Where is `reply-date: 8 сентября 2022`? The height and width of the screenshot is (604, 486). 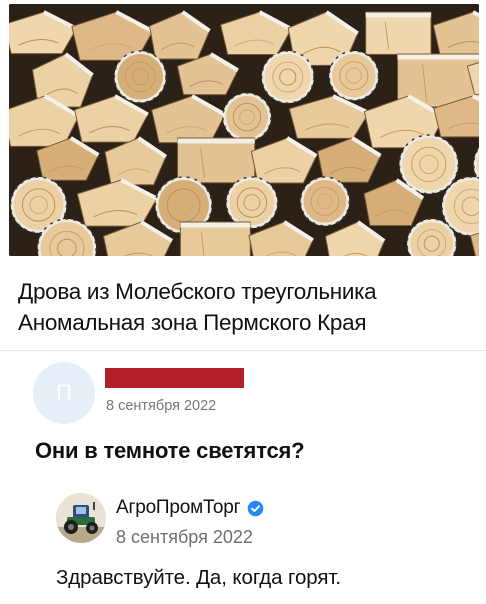 reply-date: 8 сентября 2022 is located at coordinates (184, 537).